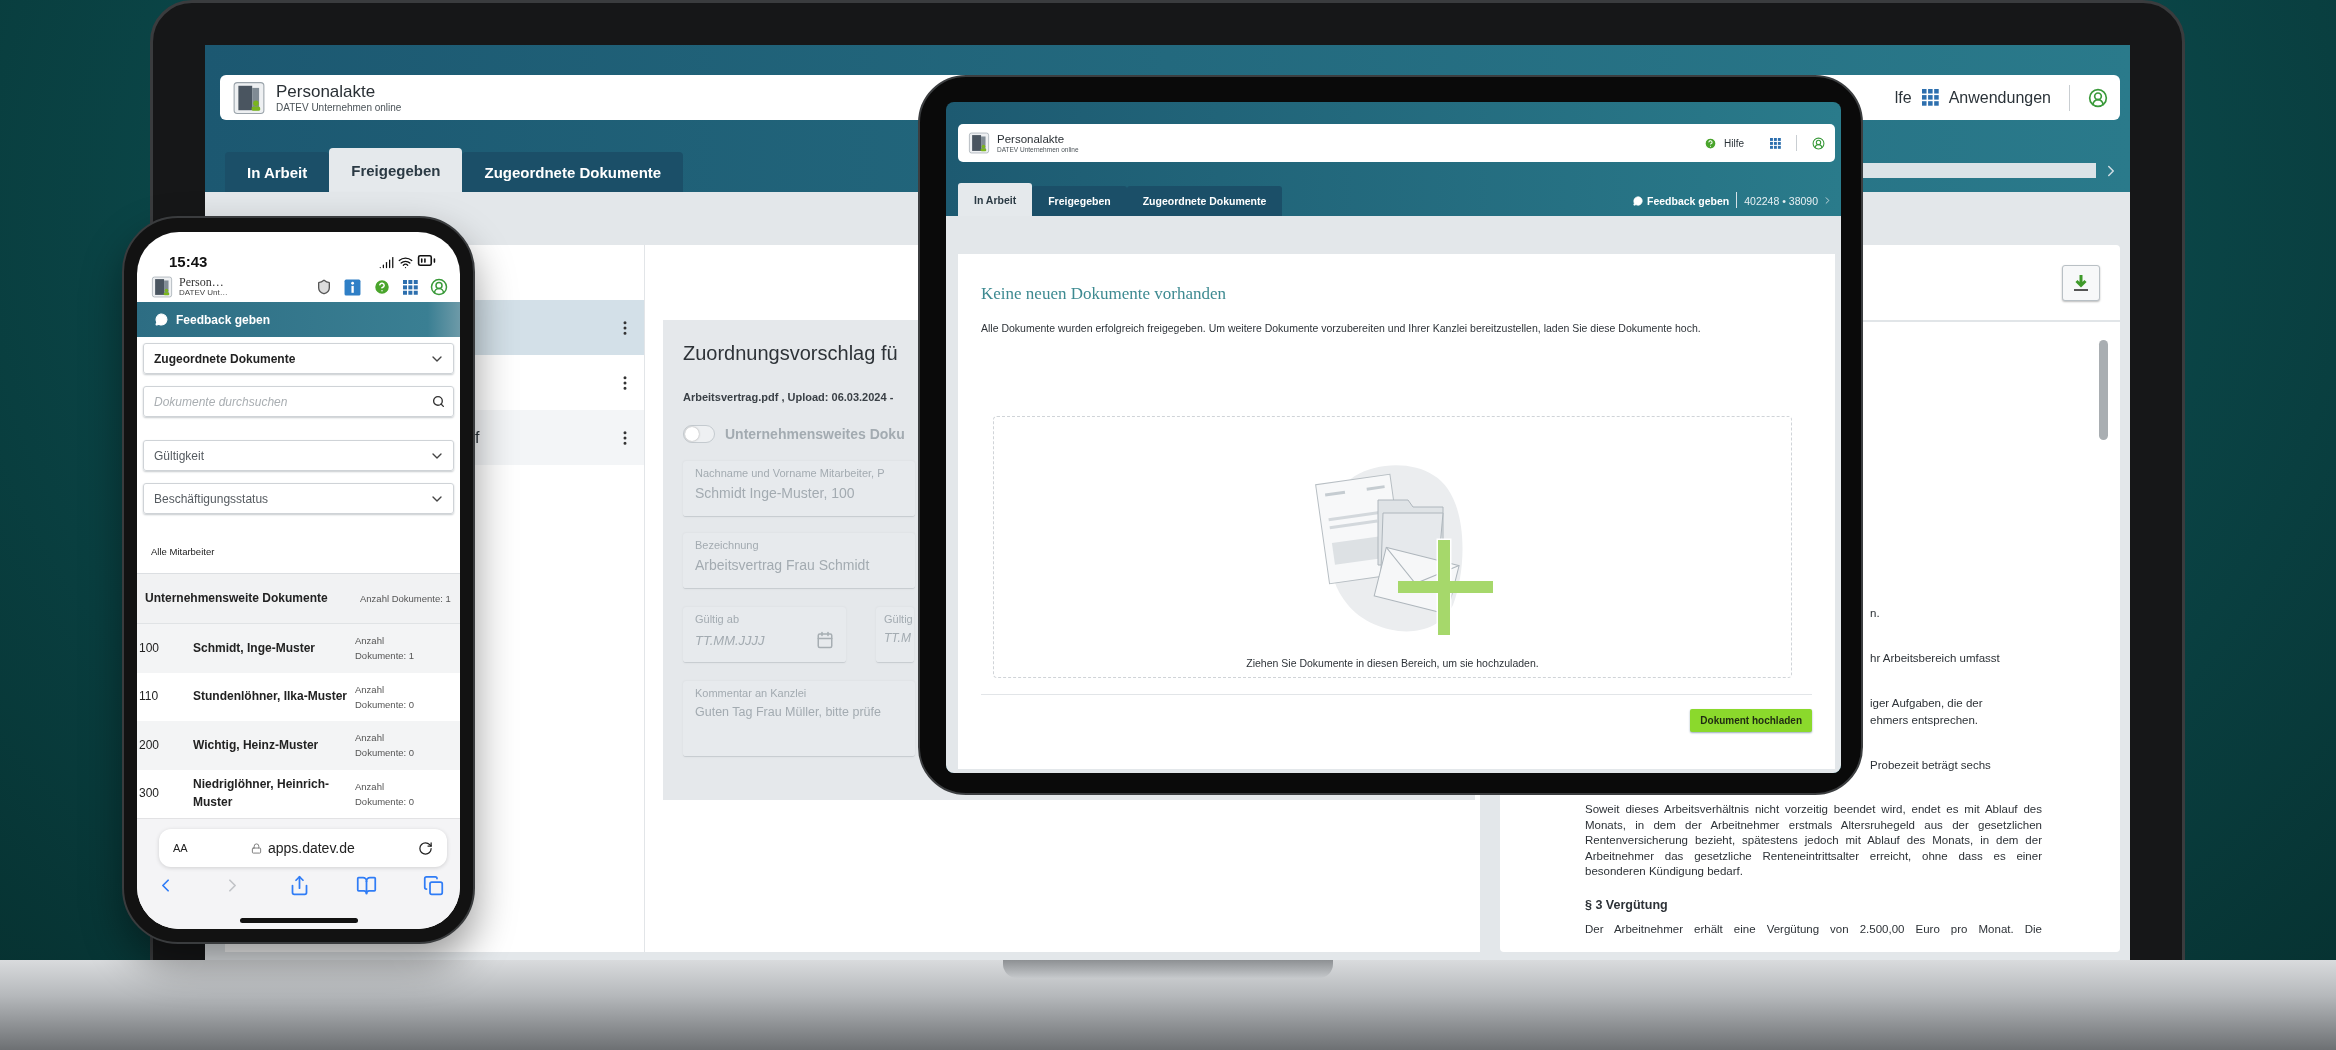  Describe the element at coordinates (262, 793) in the screenshot. I see `table-cell-text: Niedriglöhner, Heinrich-Muster` at that location.